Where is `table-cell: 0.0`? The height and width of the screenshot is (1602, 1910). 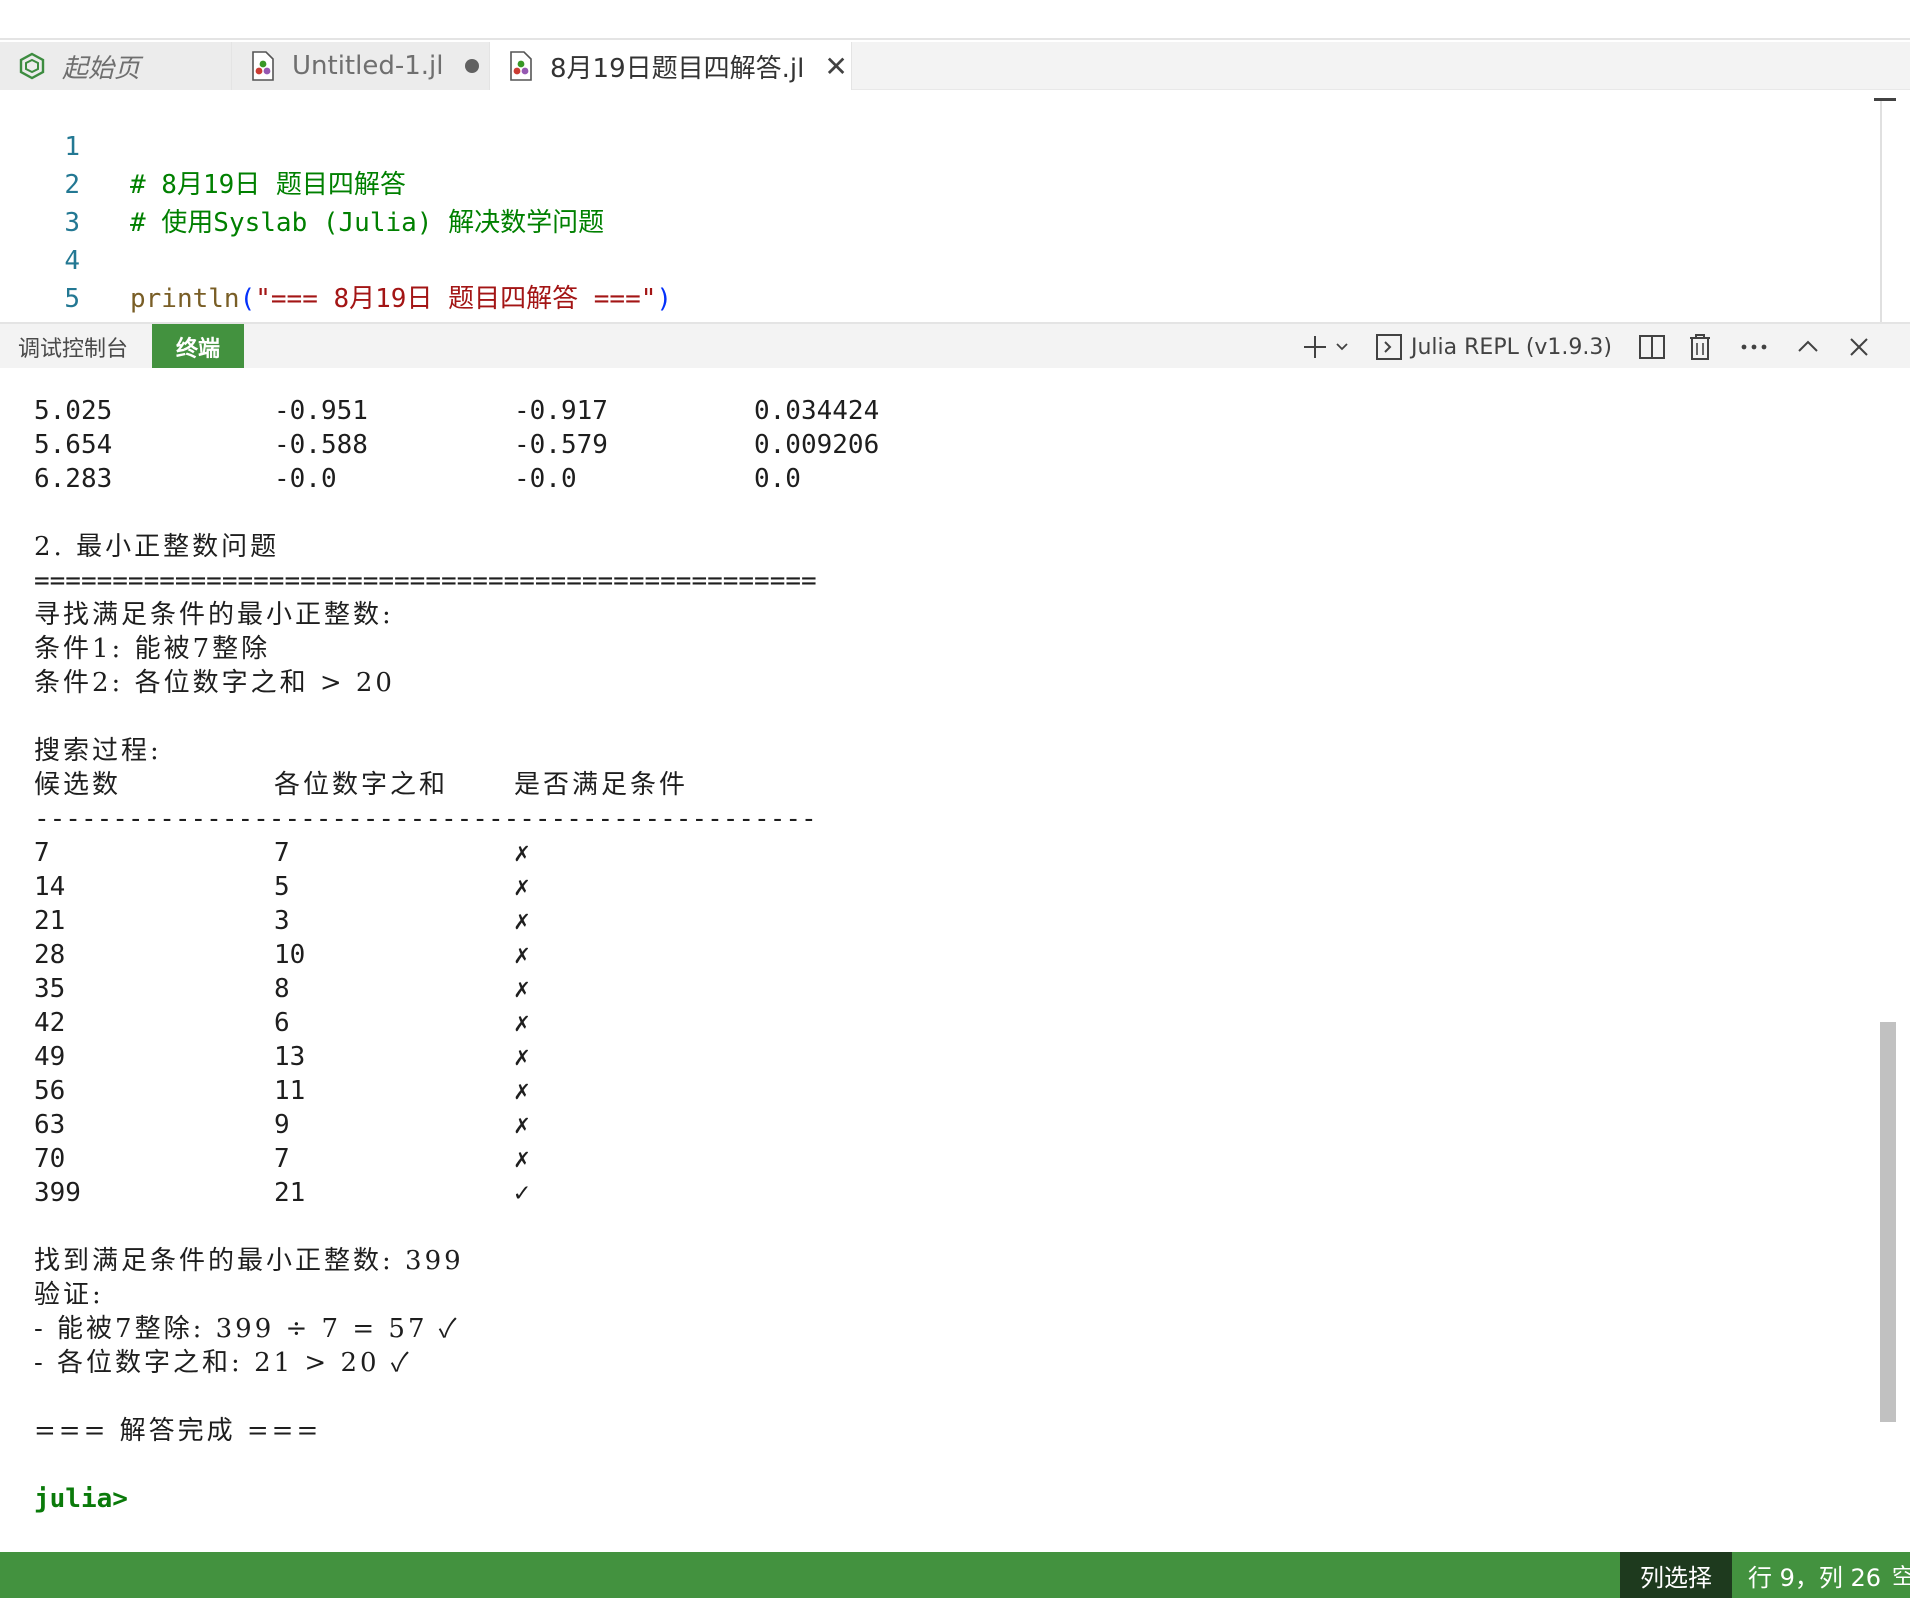
table-cell: 0.0 is located at coordinates (777, 479).